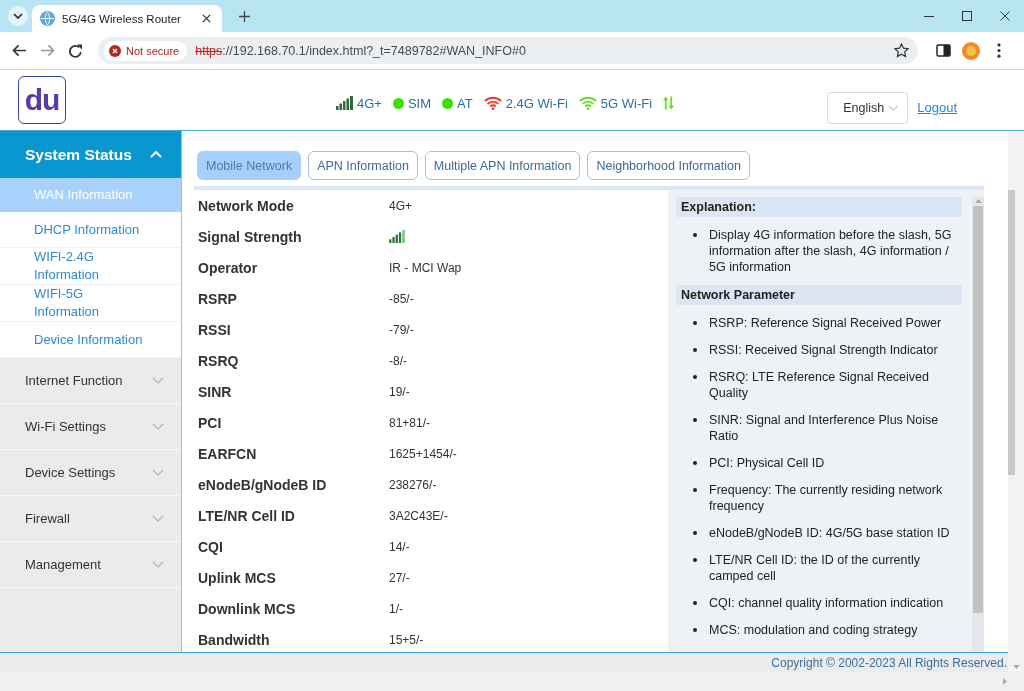 This screenshot has height=691, width=1024. Describe the element at coordinates (425, 267) in the screenshot. I see `field-value: IR - MCI Wap` at that location.